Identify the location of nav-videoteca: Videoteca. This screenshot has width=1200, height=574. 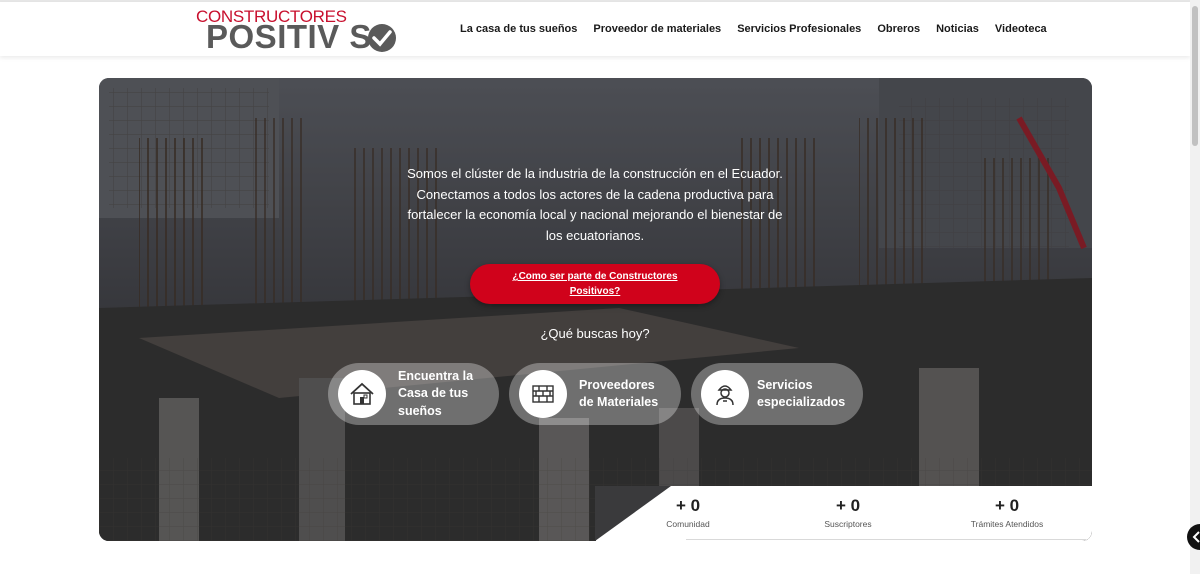
(1021, 29).